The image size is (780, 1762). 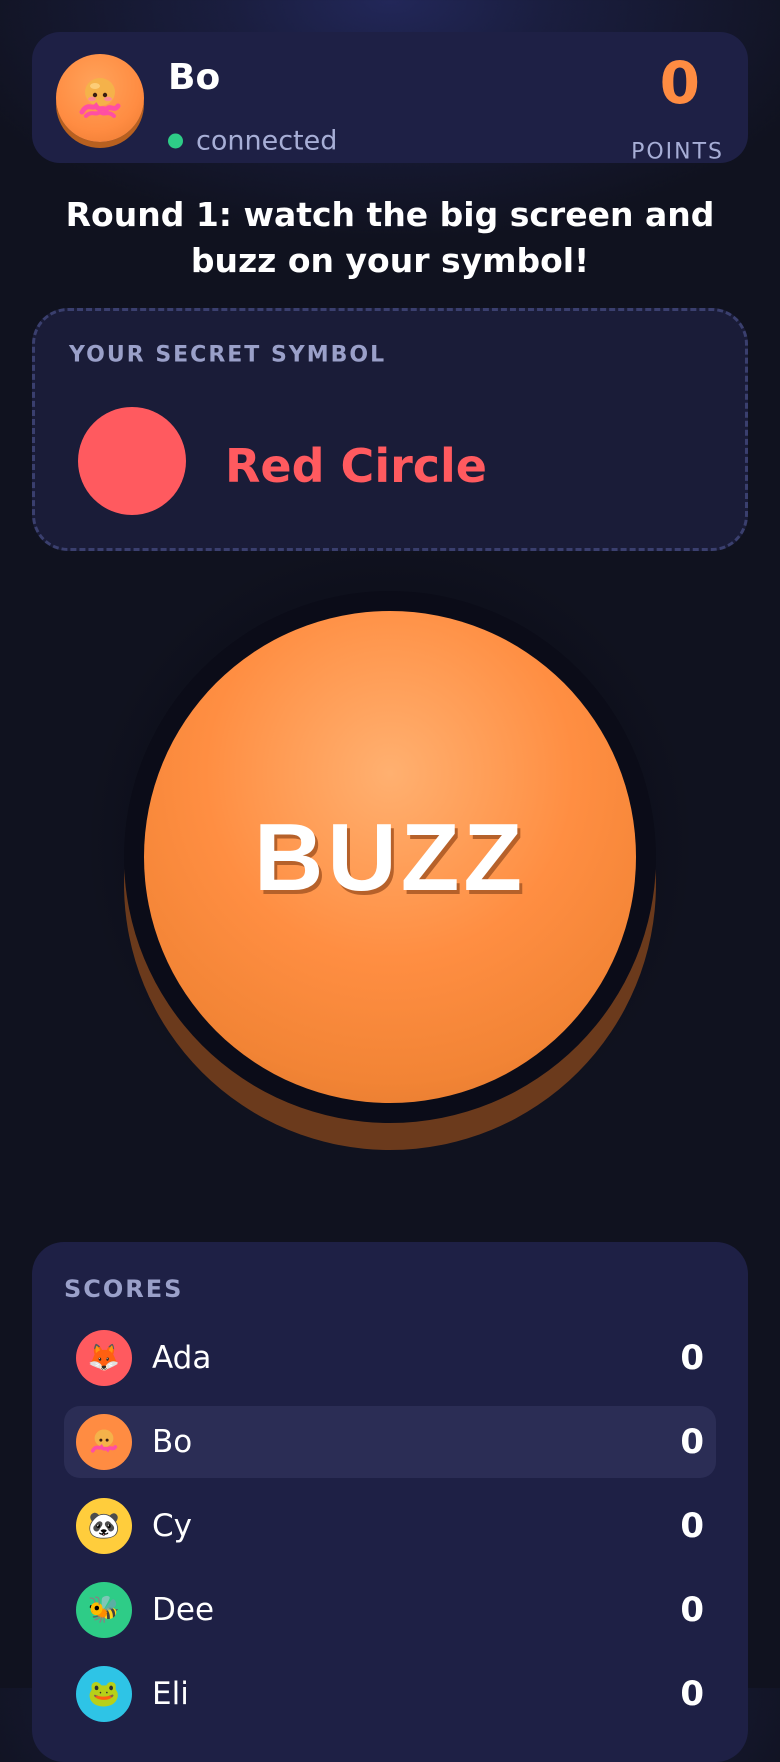 I want to click on score-name: Cy, so click(x=172, y=1526).